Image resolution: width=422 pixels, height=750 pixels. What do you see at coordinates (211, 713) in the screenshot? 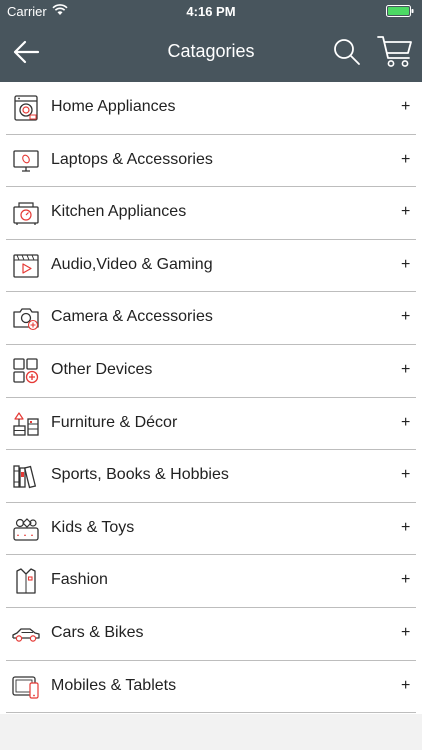
I see `divider` at bounding box center [211, 713].